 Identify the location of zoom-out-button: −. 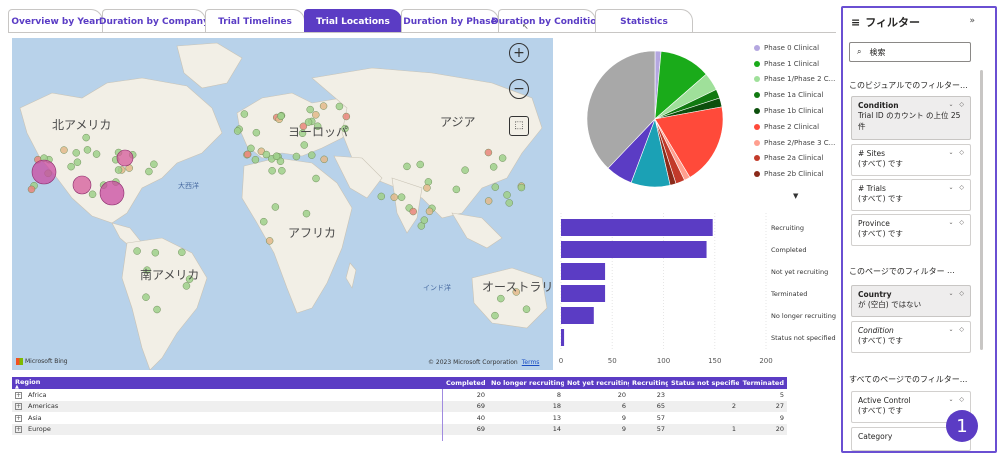
(519, 89).